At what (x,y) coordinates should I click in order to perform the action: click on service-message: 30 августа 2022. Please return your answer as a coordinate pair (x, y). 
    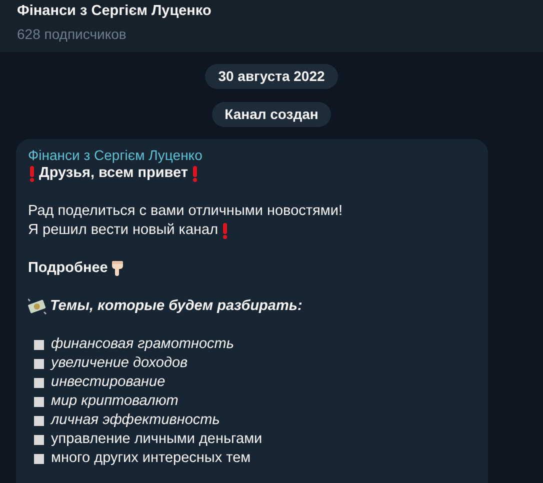
    Looking at the image, I should click on (271, 76).